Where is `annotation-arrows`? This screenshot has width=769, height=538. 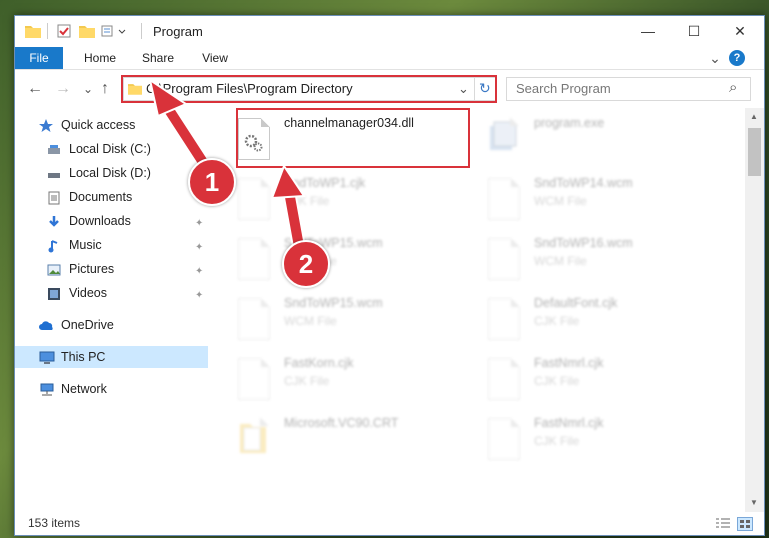
annotation-arrows is located at coordinates (227, 168).